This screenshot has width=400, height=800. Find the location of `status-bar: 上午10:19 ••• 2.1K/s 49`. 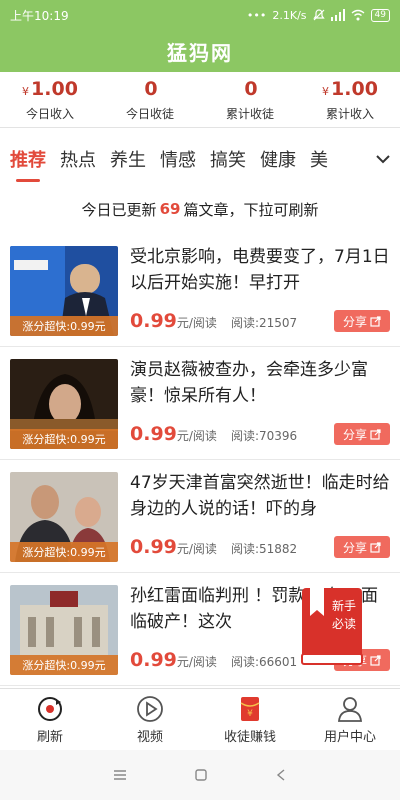

status-bar: 上午10:19 ••• 2.1K/s 49 is located at coordinates (200, 15).